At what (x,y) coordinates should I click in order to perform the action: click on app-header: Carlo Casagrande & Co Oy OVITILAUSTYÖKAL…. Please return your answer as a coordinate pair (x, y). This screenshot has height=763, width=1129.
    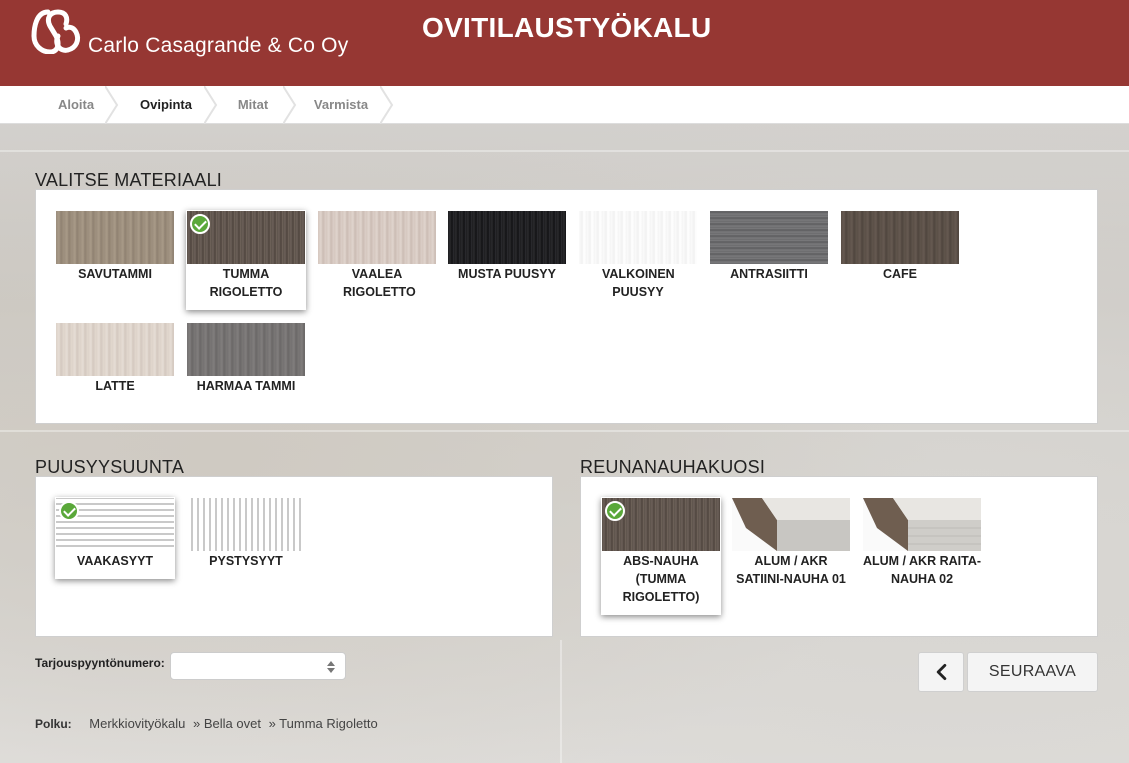
    Looking at the image, I should click on (564, 43).